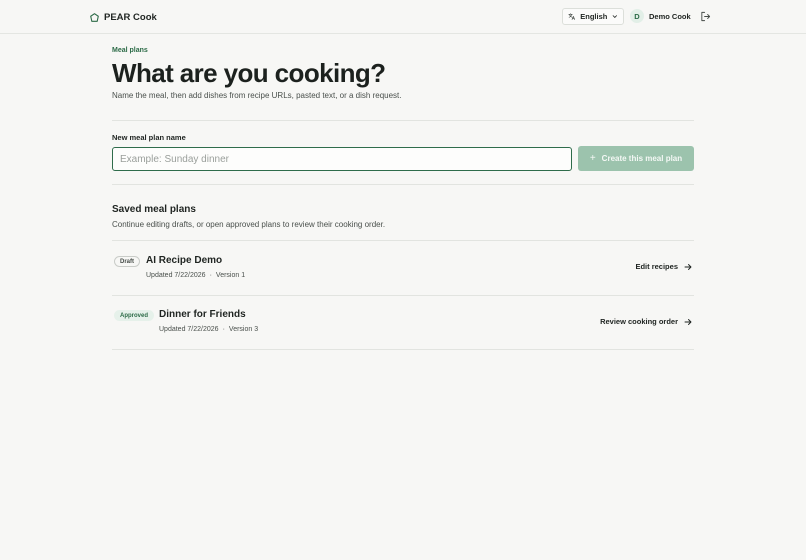 The width and height of the screenshot is (806, 560). What do you see at coordinates (403, 17) in the screenshot?
I see `top-bar: PEAR Cook English D Demo Cook` at bounding box center [403, 17].